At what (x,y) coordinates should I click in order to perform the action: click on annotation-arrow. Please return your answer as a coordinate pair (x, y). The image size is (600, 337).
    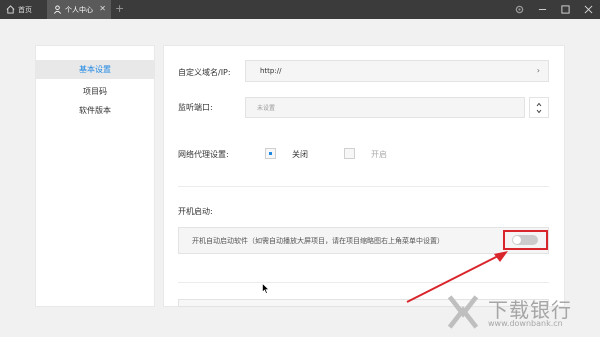
    Looking at the image, I should click on (457, 277).